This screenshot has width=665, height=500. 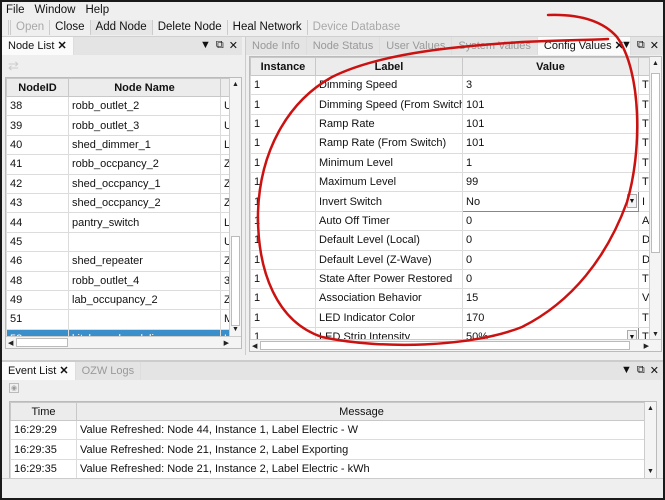 What do you see at coordinates (123, 106) in the screenshot?
I see `table-row: 38robb_outlet_2Ur` at bounding box center [123, 106].